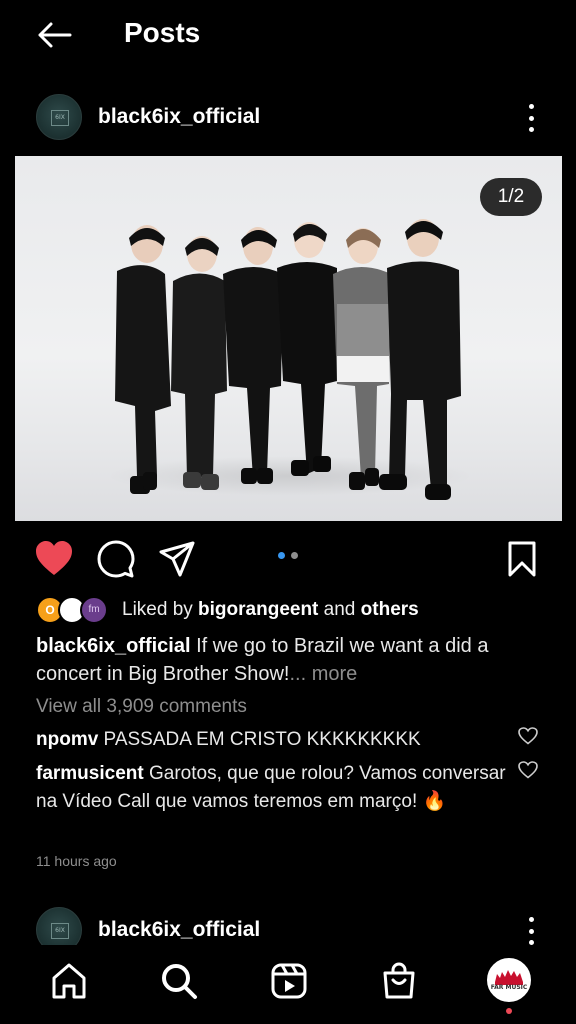 Image resolution: width=576 pixels, height=1024 pixels. What do you see at coordinates (162, 32) in the screenshot?
I see `page-title: Posts` at bounding box center [162, 32].